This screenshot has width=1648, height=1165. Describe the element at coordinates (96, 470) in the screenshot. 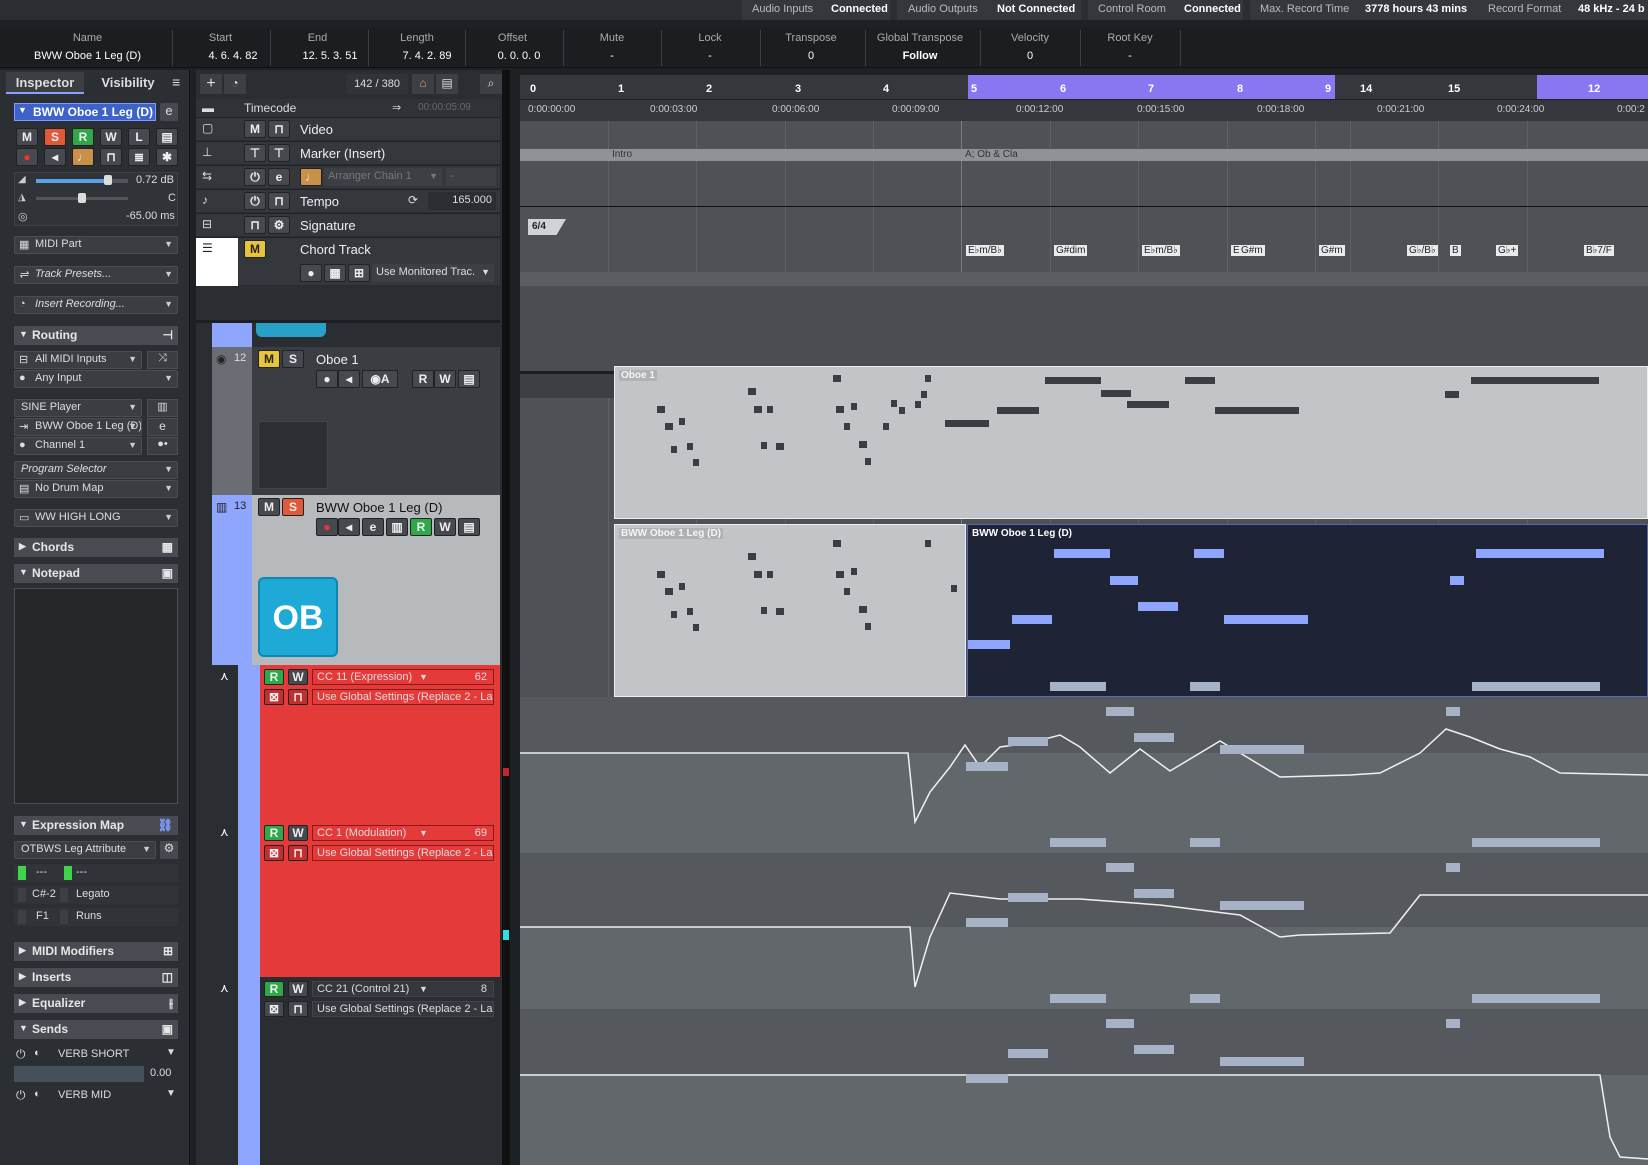

I see `program-selector: Program Selector ▼` at that location.